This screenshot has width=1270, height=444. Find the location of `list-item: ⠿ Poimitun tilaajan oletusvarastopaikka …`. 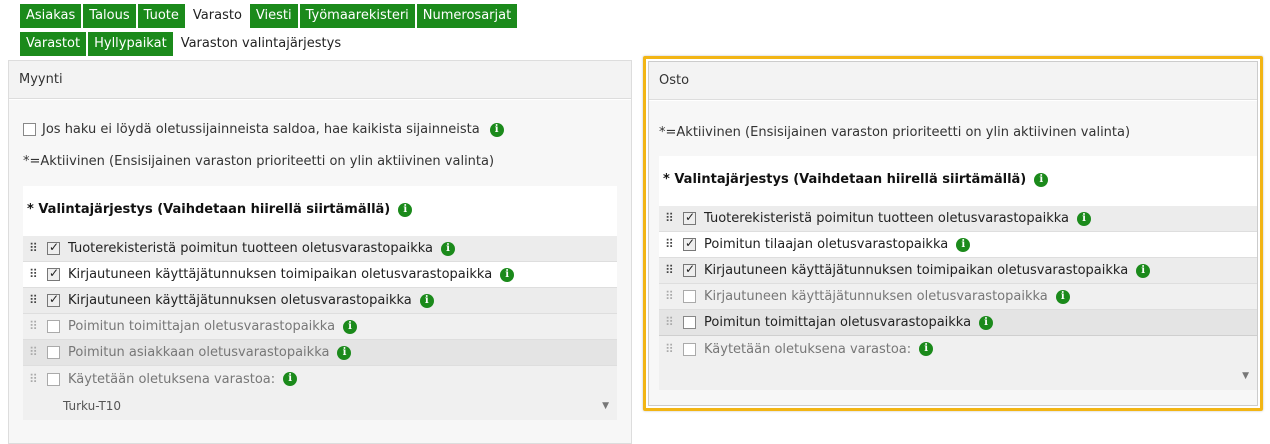

list-item: ⠿ Poimitun tilaajan oletusvarastopaikka … is located at coordinates (958, 245).